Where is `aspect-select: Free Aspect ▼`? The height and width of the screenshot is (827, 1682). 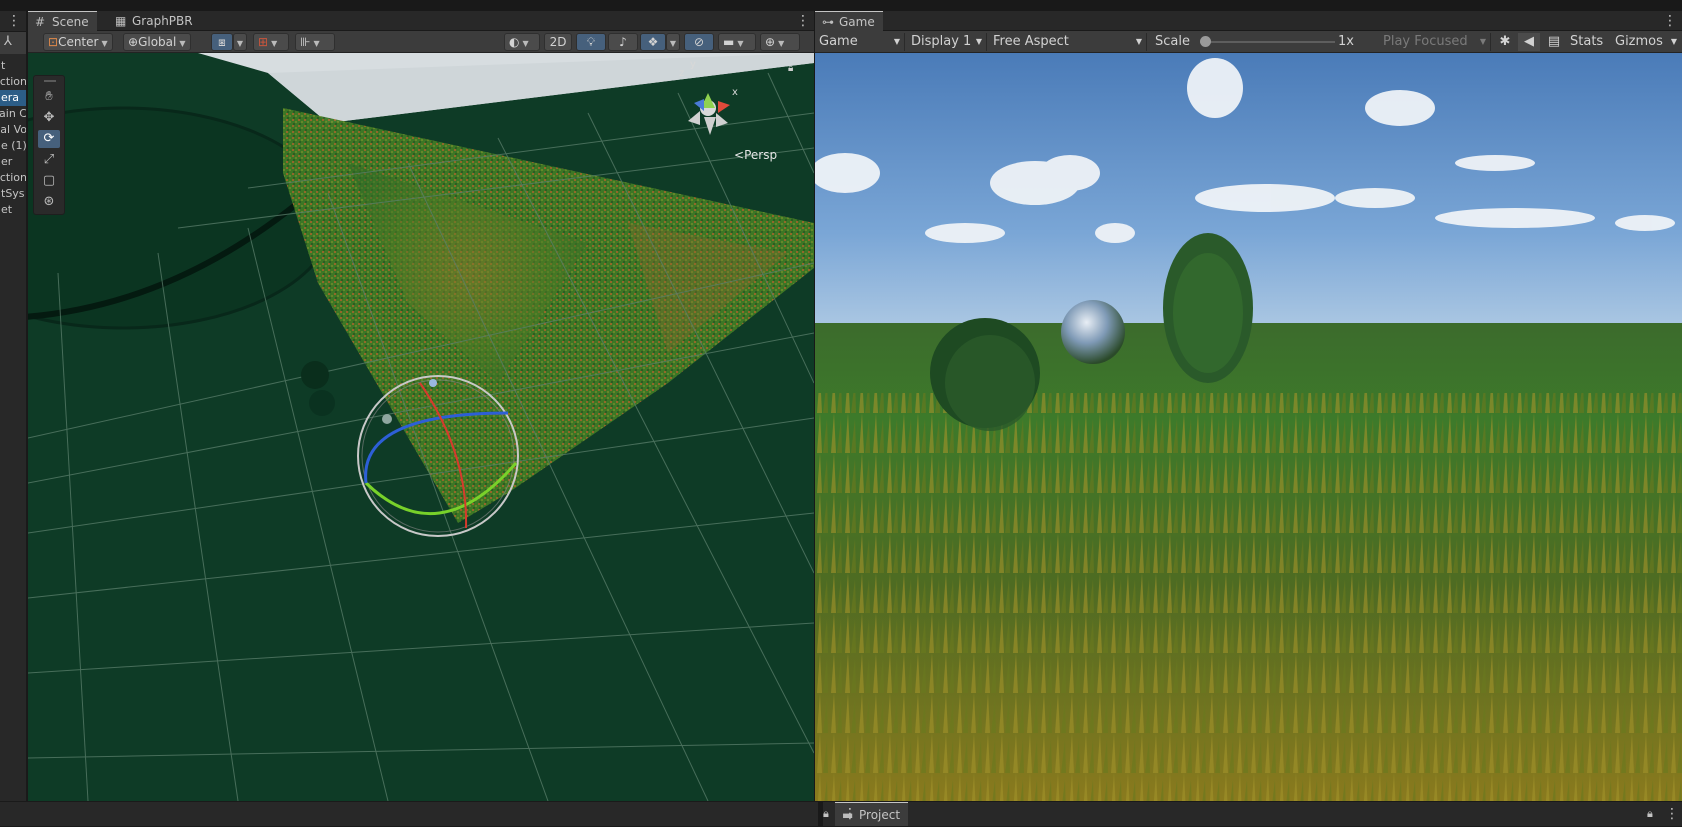 aspect-select: Free Aspect ▼ is located at coordinates (1068, 42).